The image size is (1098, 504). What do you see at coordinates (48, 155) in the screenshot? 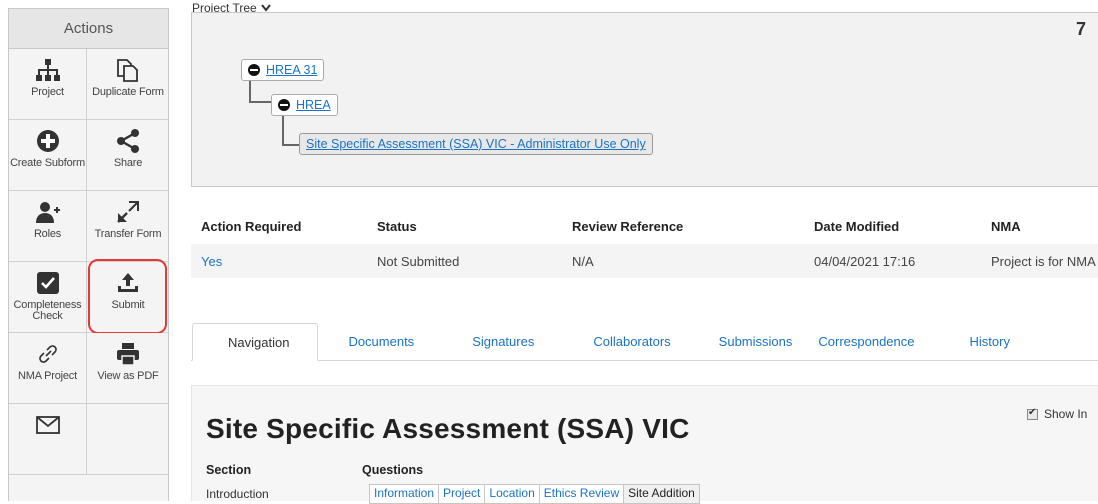
I see `action-create-subform-button: Create Subform` at bounding box center [48, 155].